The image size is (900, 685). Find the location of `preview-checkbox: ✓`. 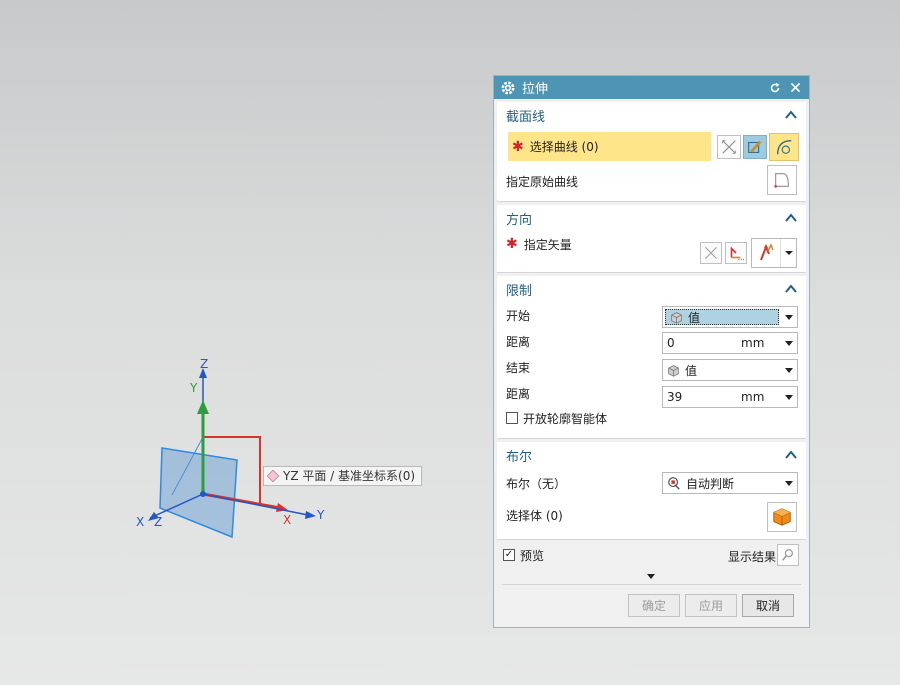

preview-checkbox: ✓ is located at coordinates (509, 555).